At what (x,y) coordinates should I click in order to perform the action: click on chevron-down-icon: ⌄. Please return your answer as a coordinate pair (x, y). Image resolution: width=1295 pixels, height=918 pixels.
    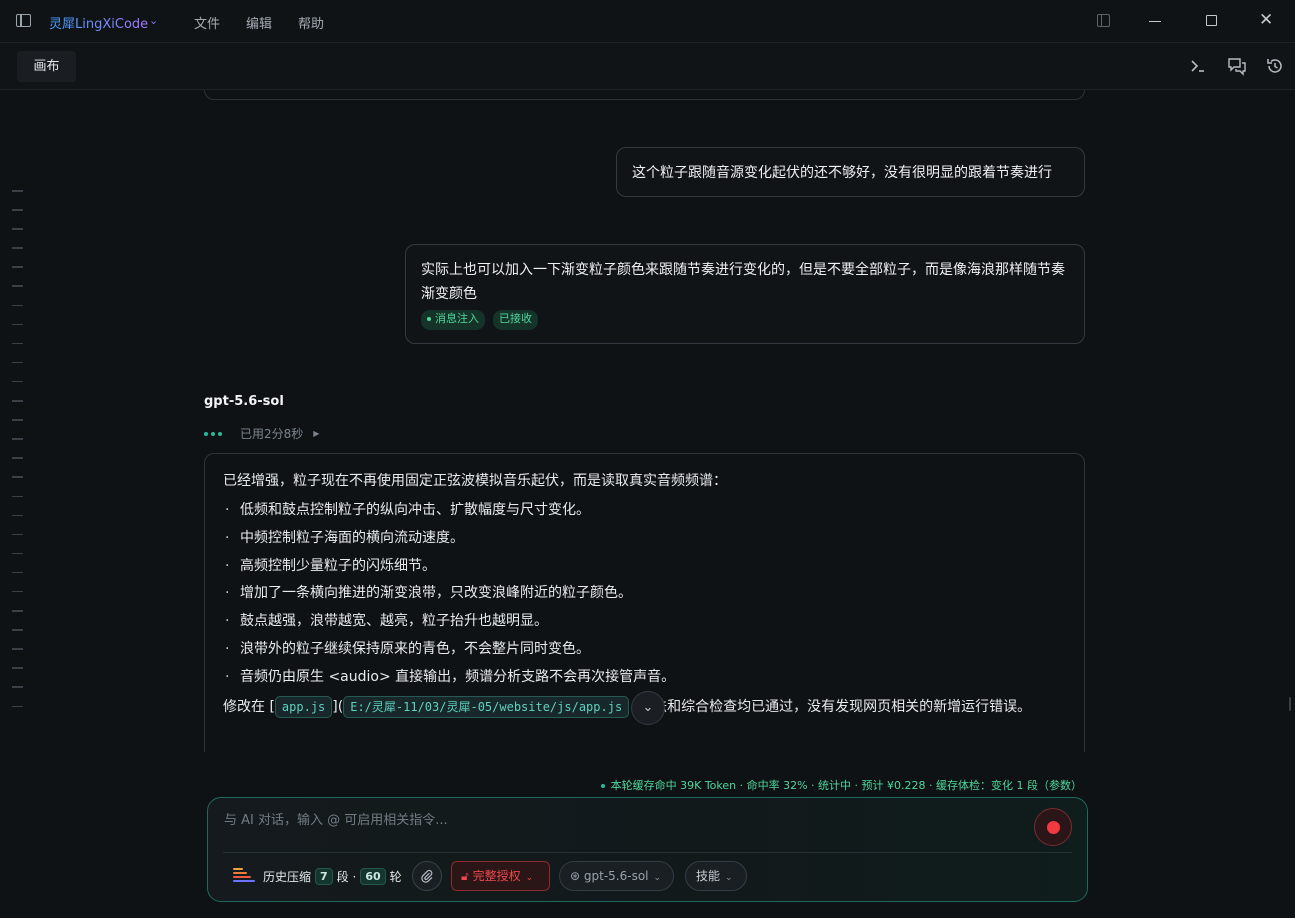
    Looking at the image, I should click on (153, 20).